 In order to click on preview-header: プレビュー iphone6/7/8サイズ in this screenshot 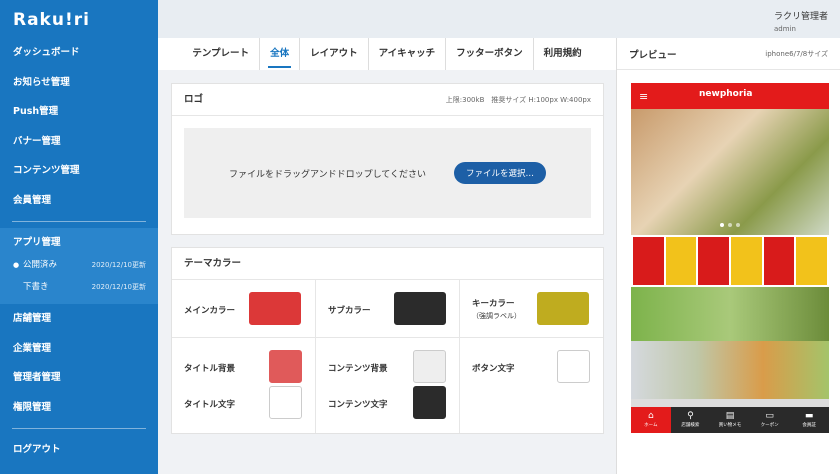, I will do `click(728, 54)`.